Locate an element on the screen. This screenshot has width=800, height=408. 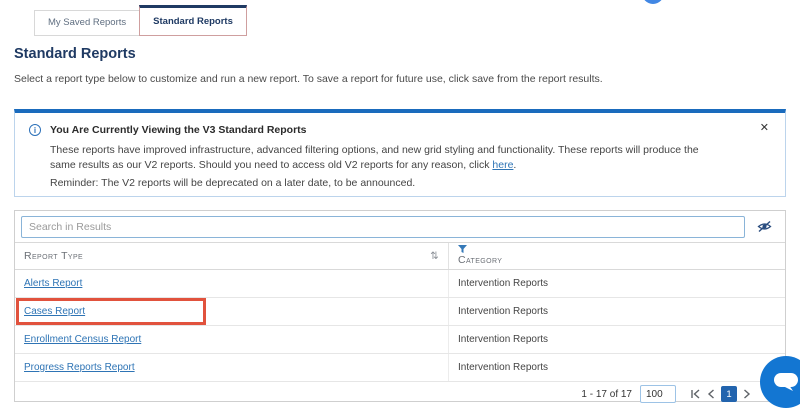
info-icon: i is located at coordinates (35, 130).